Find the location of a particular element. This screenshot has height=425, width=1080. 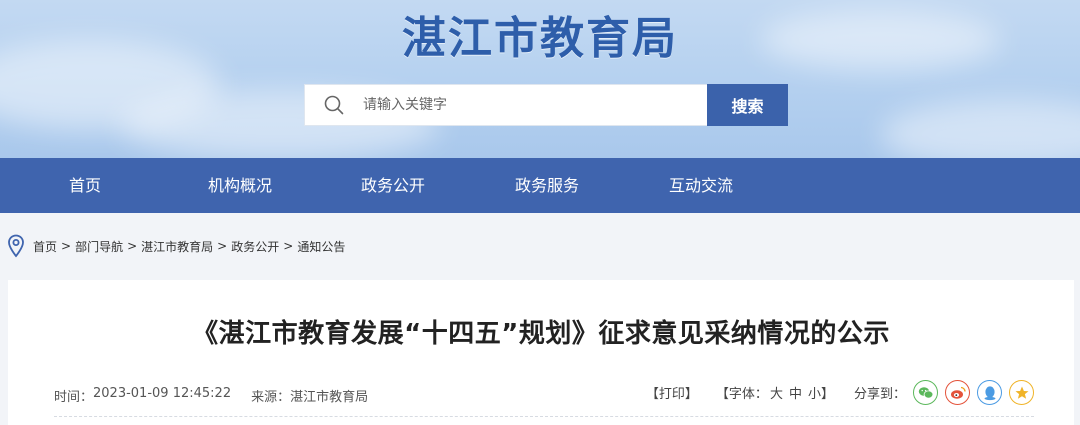

banner-cloud is located at coordinates (980, 129).